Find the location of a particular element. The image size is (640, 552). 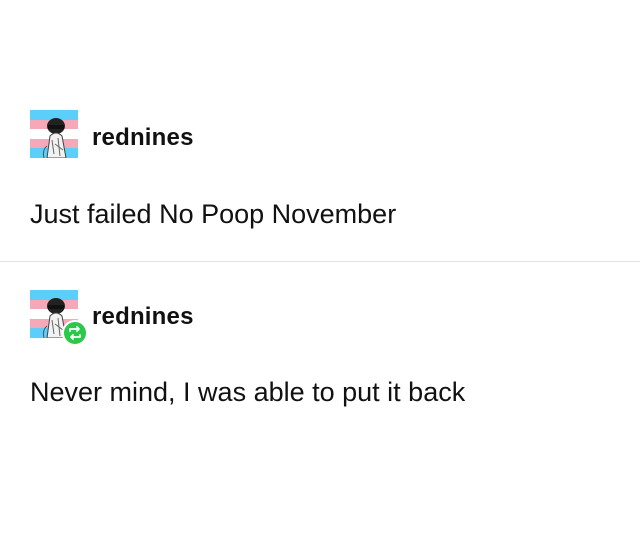

trans-flag-avatar-icon is located at coordinates (54, 134).